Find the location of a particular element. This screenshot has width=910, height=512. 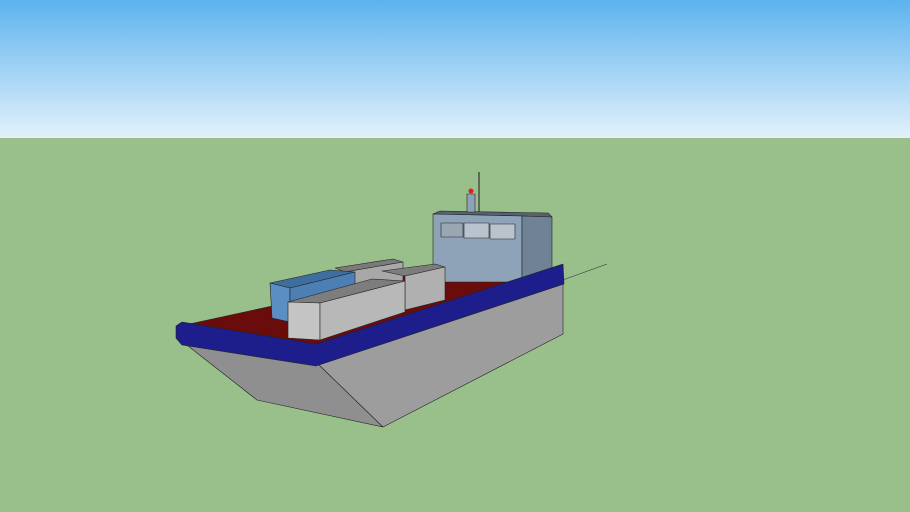

container-blue-end is located at coordinates (280, 302).